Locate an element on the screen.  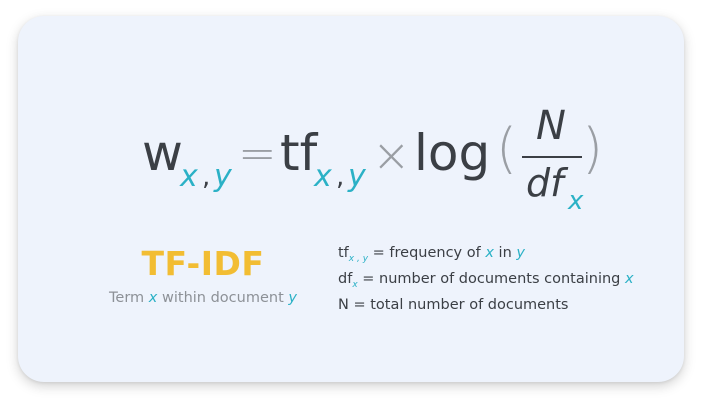
weight-subscript-x: x is located at coordinates (189, 176).